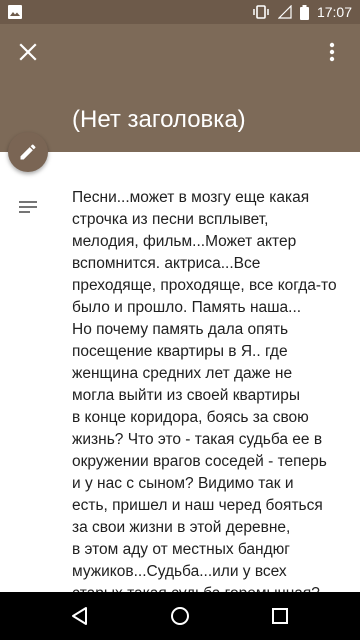 The image size is (360, 640). What do you see at coordinates (28, 207) in the screenshot?
I see `notes-icon` at bounding box center [28, 207].